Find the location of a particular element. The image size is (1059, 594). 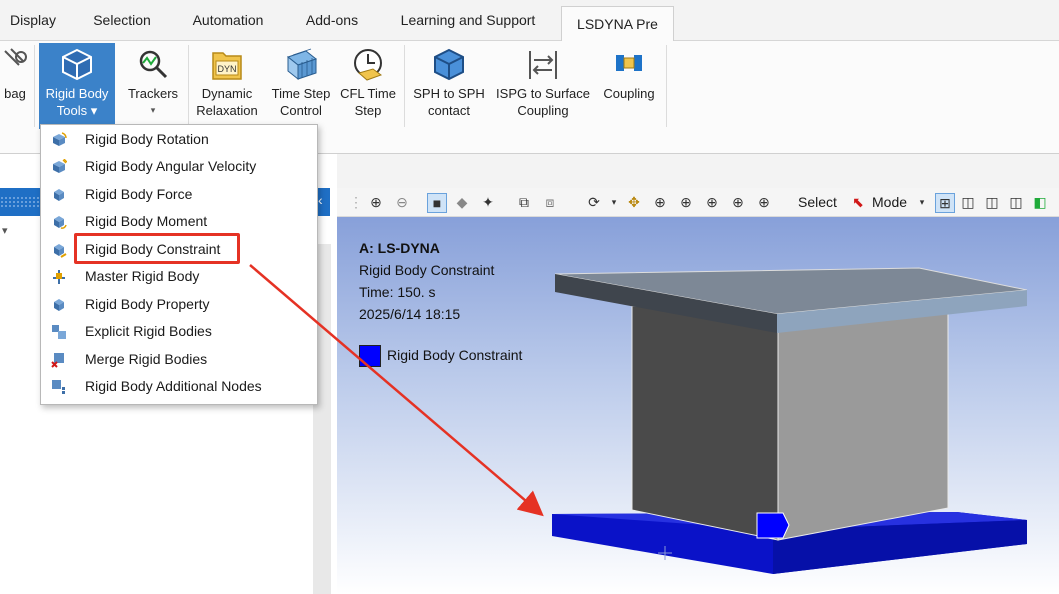

time-step-control-button: Time Step Control is located at coordinates (301, 86).